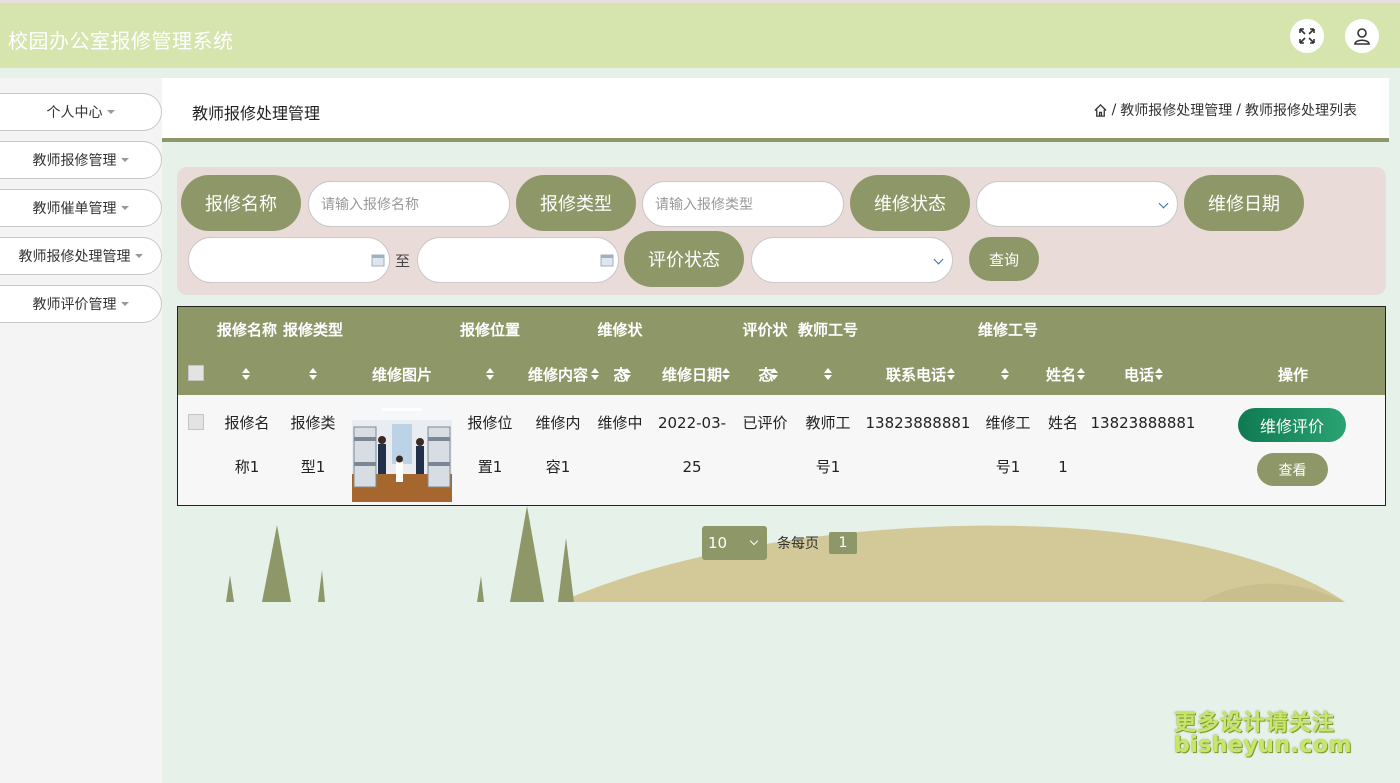  What do you see at coordinates (558, 467) in the screenshot?
I see `cell-content: 容1` at bounding box center [558, 467].